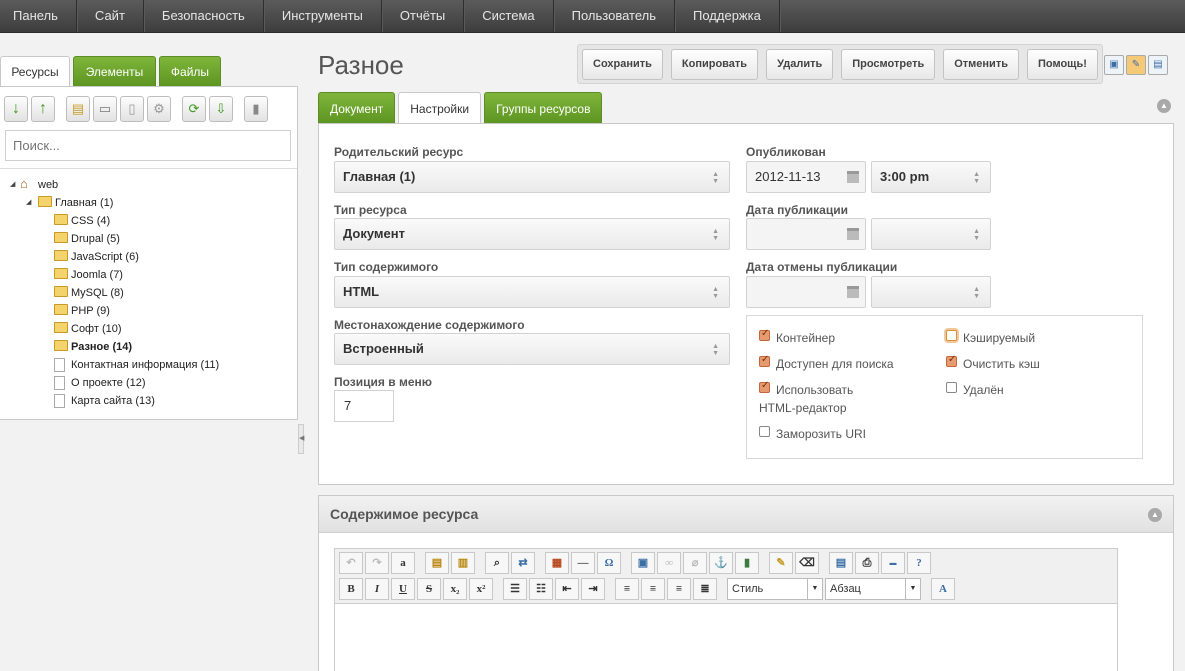  Describe the element at coordinates (148, 257) in the screenshot. I see `tree-node: JavaScript (6)` at that location.